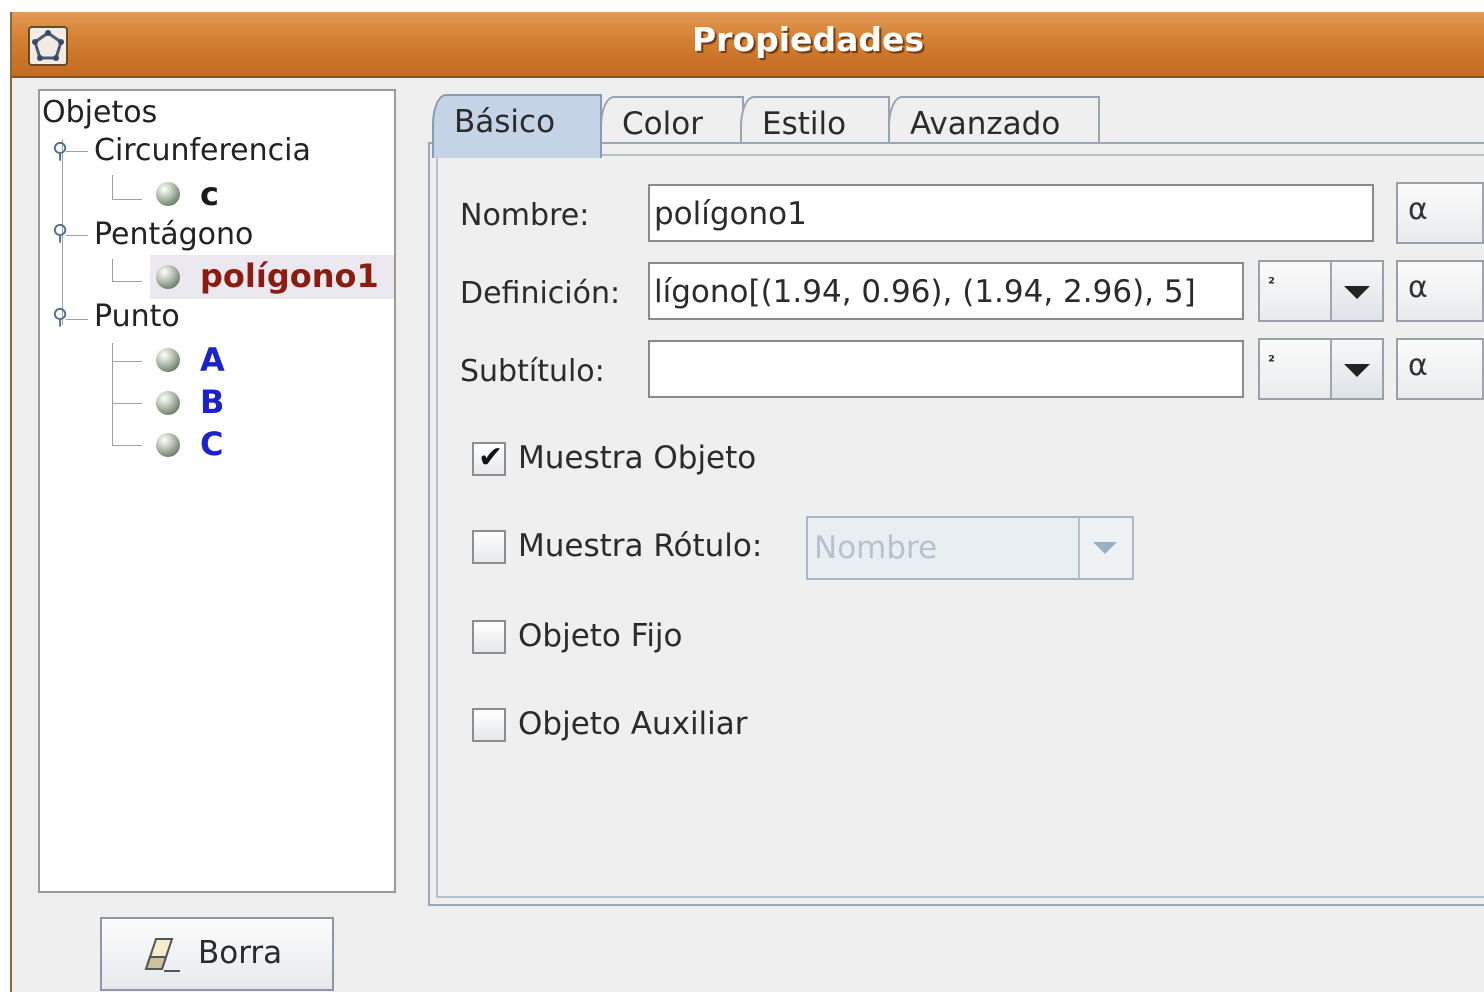  Describe the element at coordinates (517, 126) in the screenshot. I see `tab-basico: Básico` at that location.